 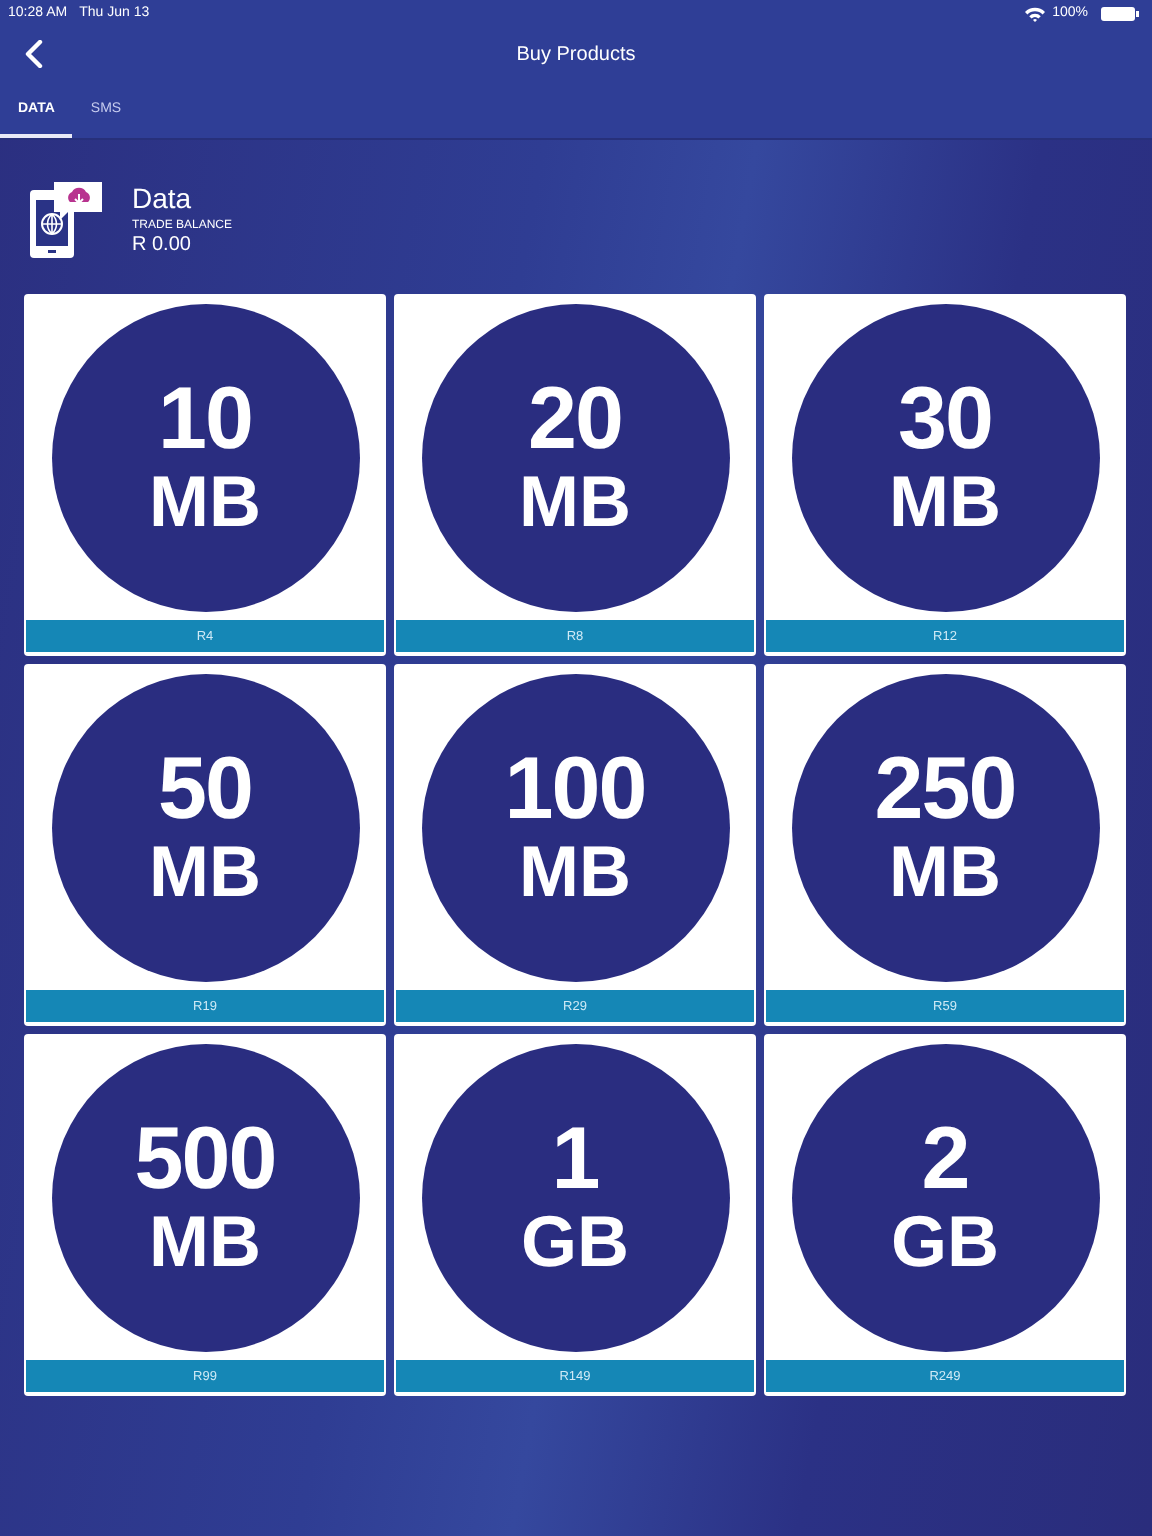 What do you see at coordinates (945, 790) in the screenshot?
I see `bundle-amount: 250` at bounding box center [945, 790].